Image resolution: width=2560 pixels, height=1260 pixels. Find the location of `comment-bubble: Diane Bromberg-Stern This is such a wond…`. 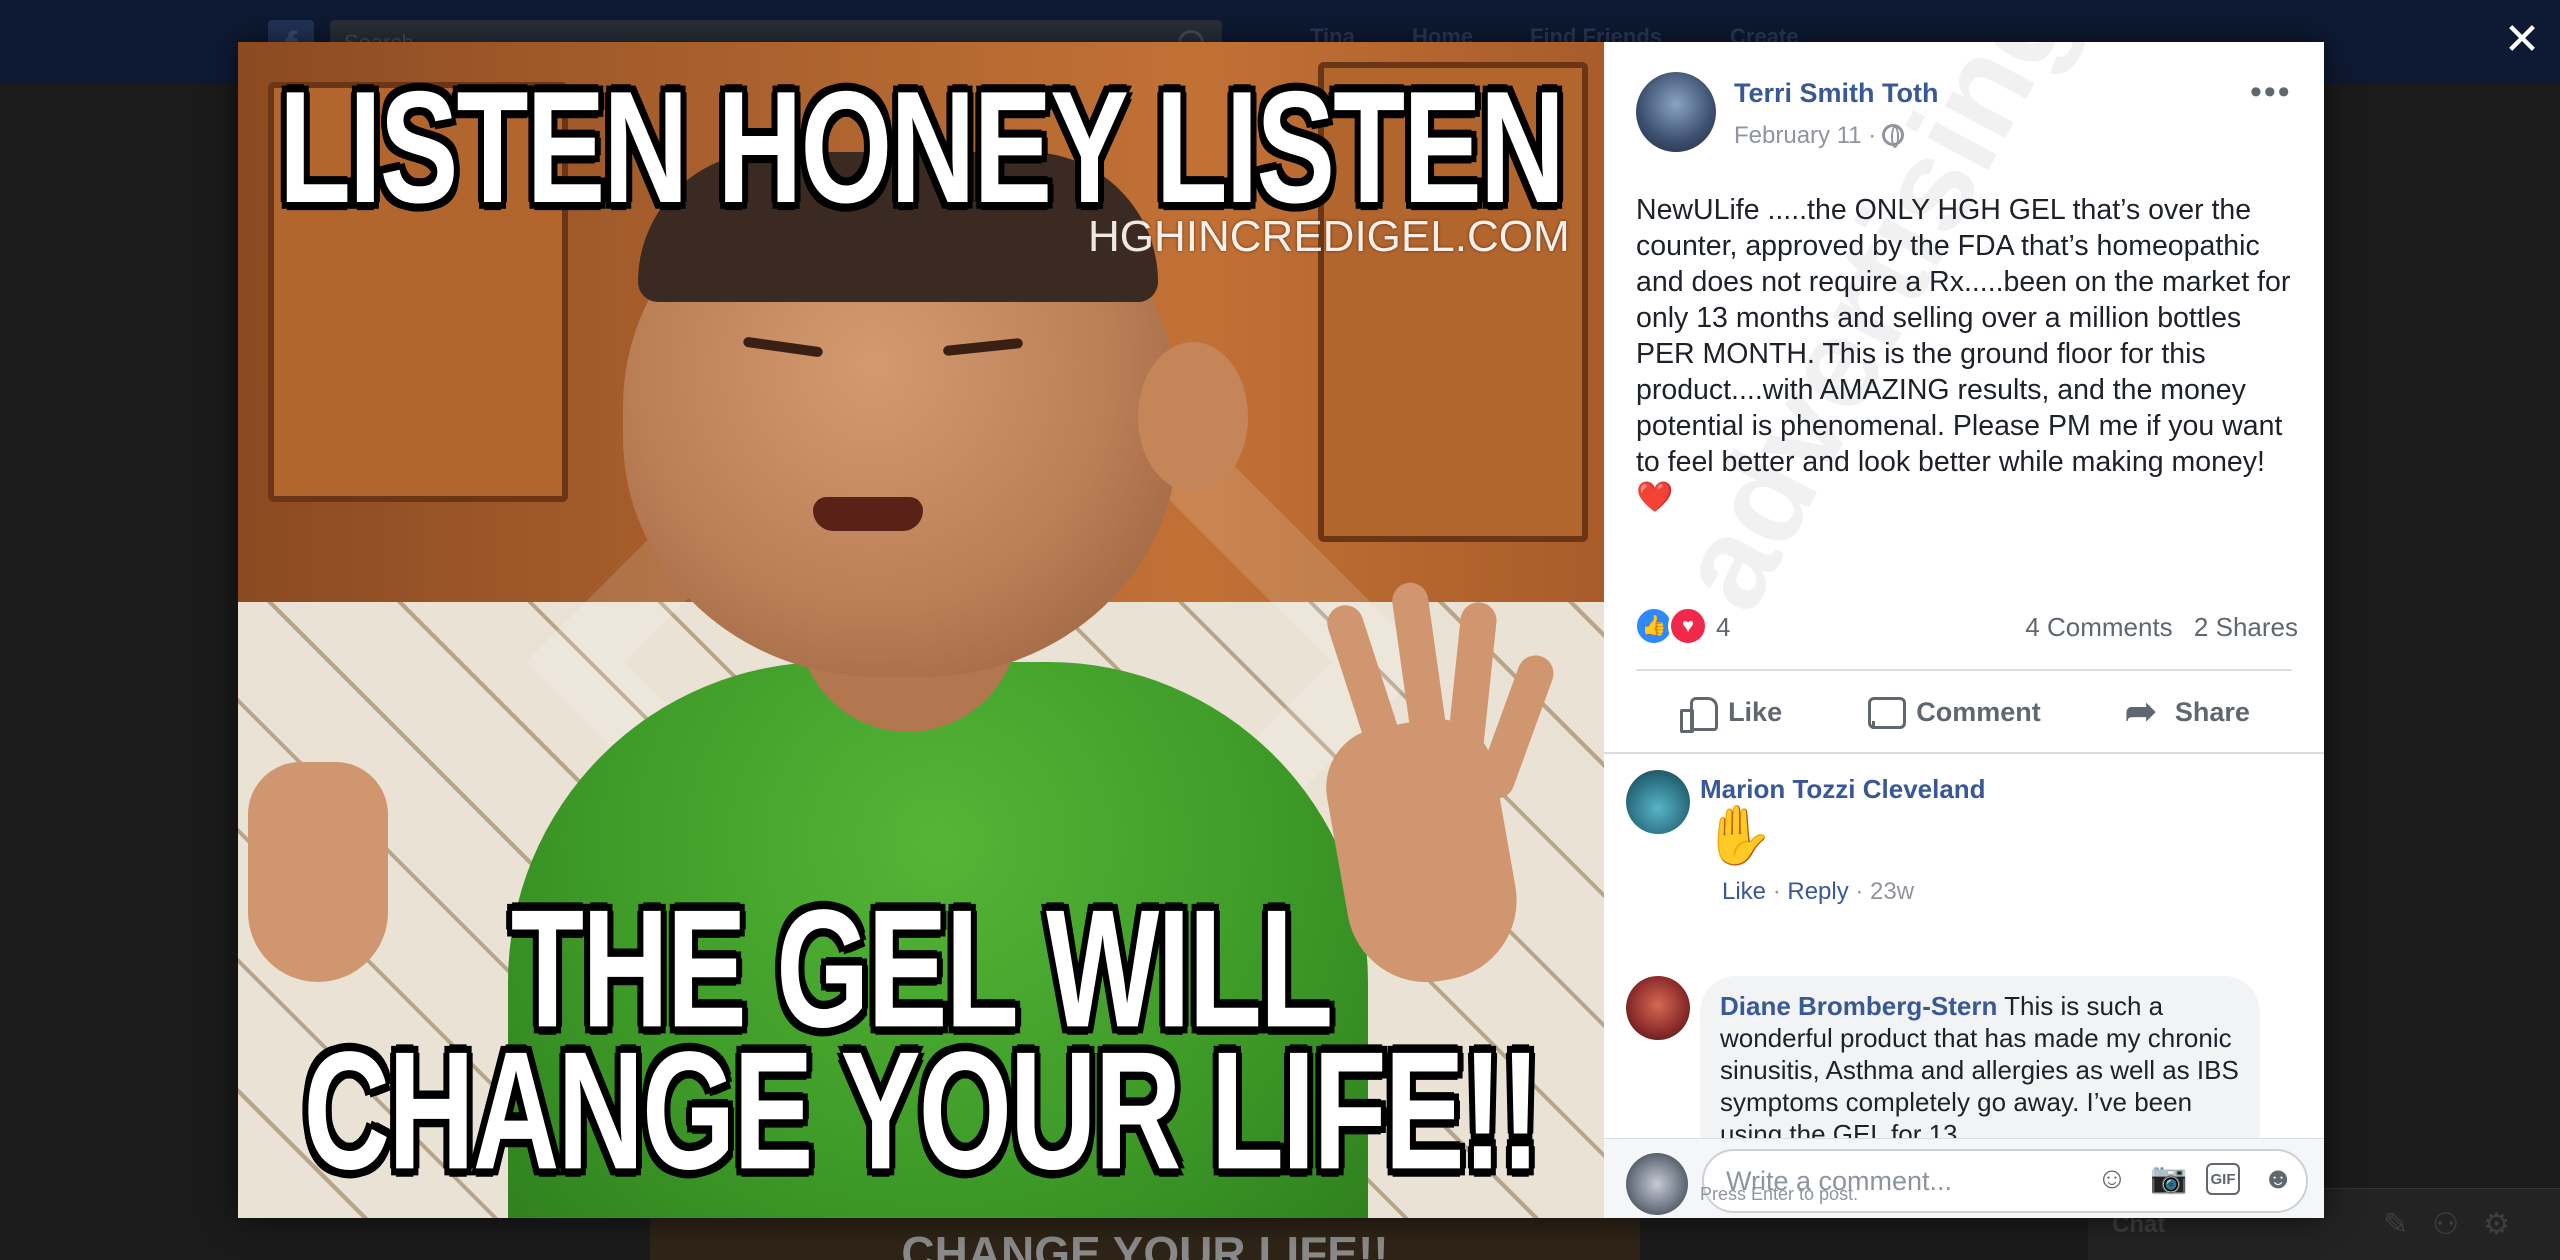

comment-bubble: Diane Bromberg-Stern This is such a wond… is located at coordinates (1980, 1057).